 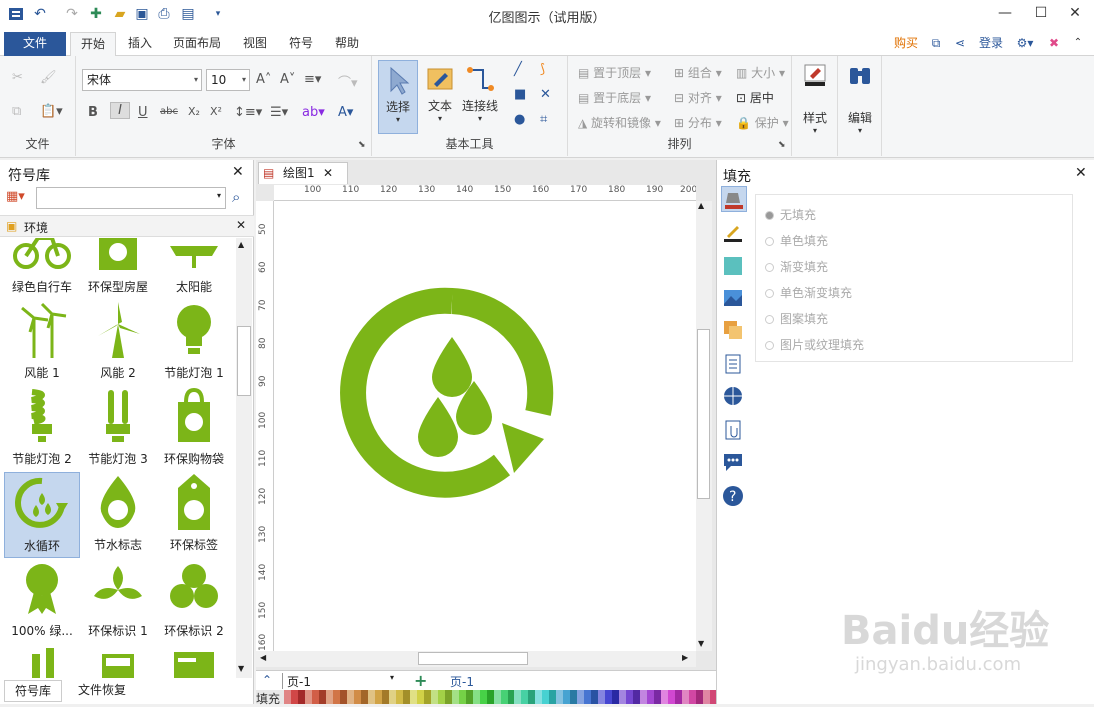 I want to click on symbol-machine, so click(x=118, y=661).